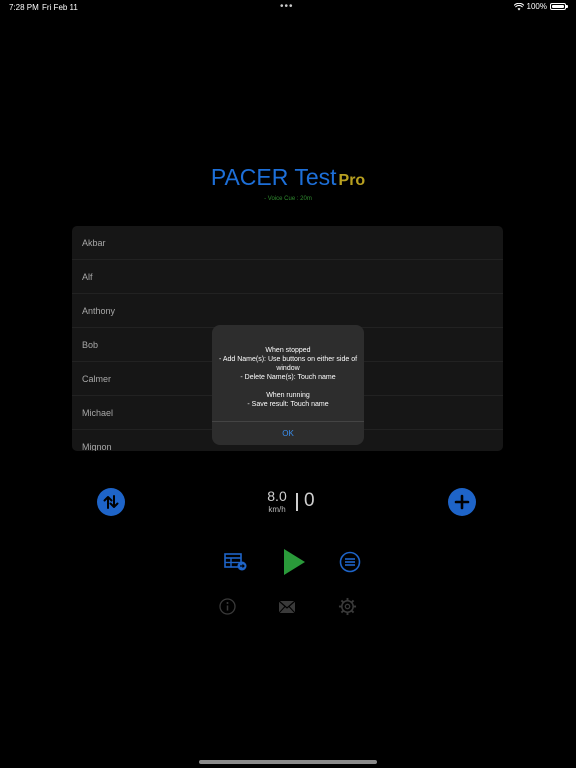  Describe the element at coordinates (287, 607) in the screenshot. I see `mail-icon` at that location.